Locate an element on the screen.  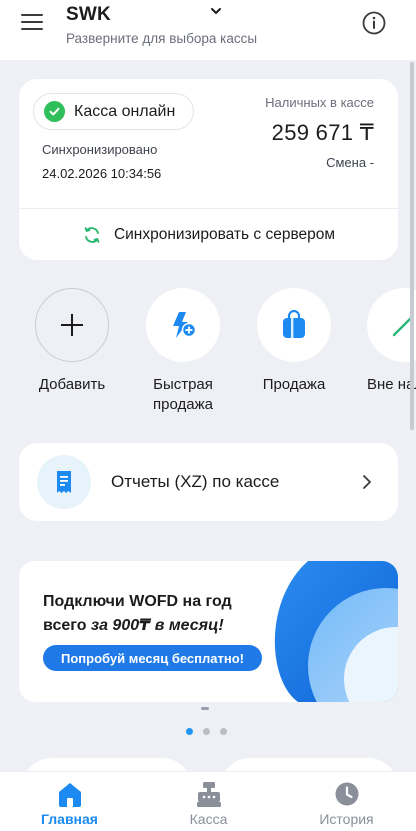
plus-icon is located at coordinates (72, 325).